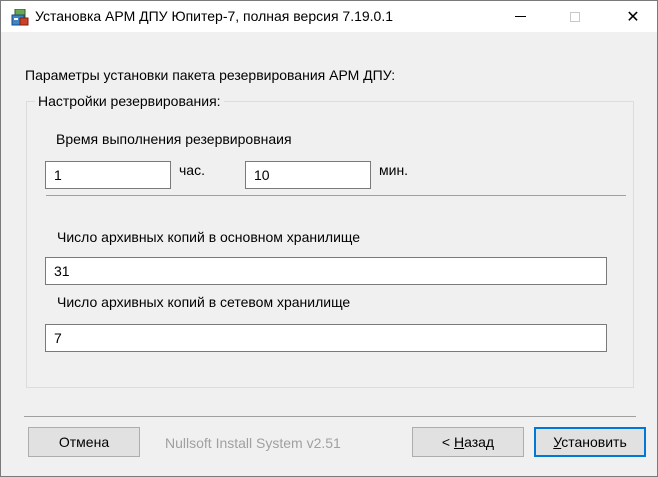  I want to click on minutes-field, so click(308, 175).